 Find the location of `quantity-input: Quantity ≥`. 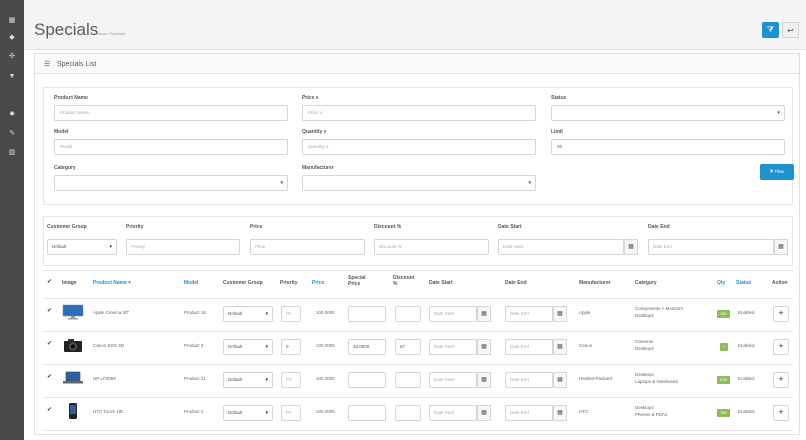

quantity-input: Quantity ≥ is located at coordinates (419, 147).